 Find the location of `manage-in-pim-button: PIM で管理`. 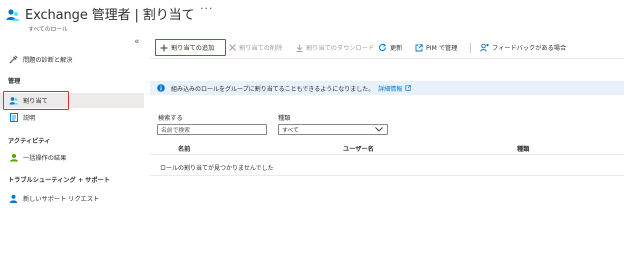

manage-in-pim-button: PIM で管理 is located at coordinates (436, 47).